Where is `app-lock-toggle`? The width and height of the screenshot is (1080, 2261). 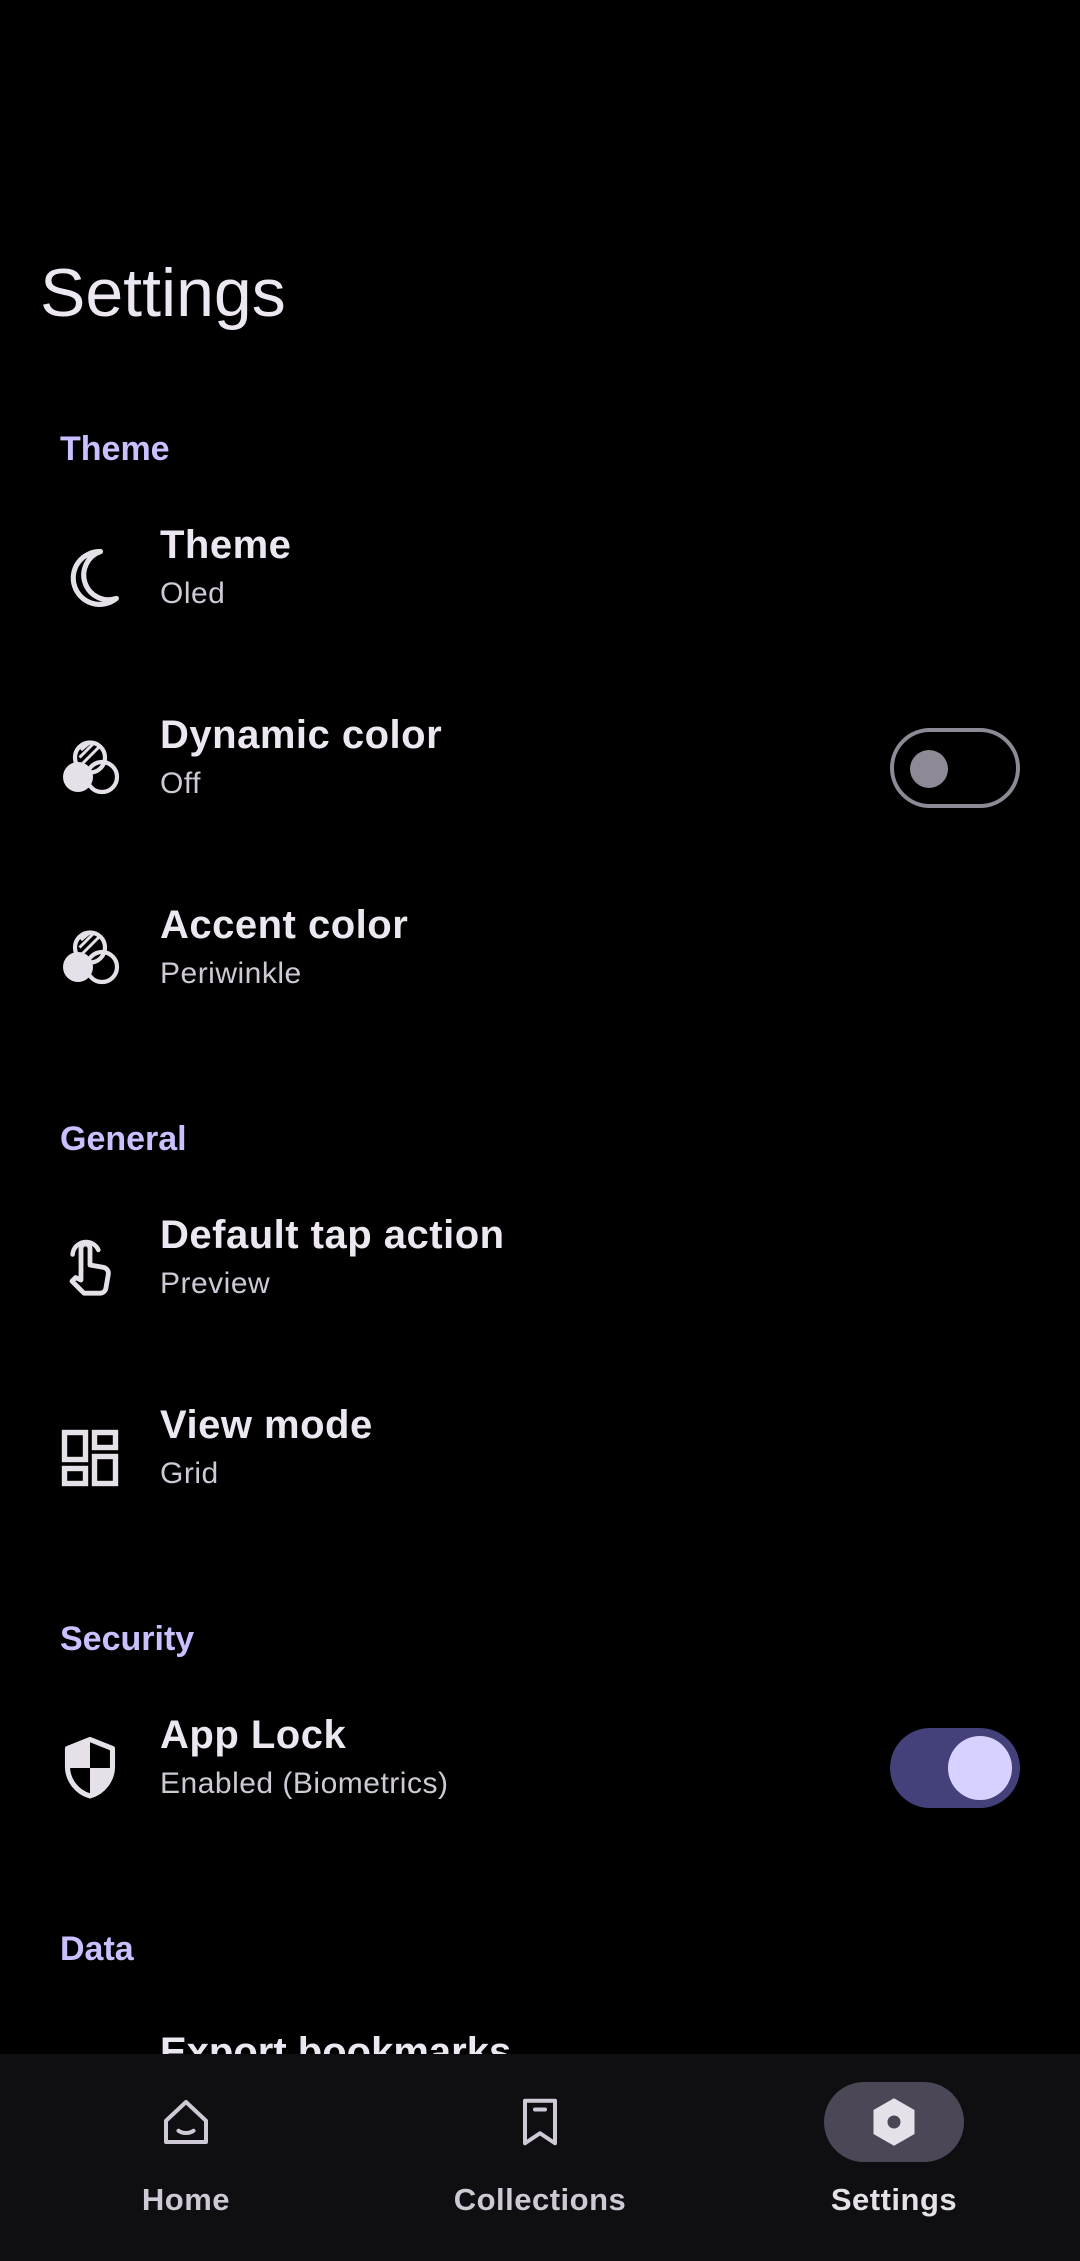 app-lock-toggle is located at coordinates (955, 1768).